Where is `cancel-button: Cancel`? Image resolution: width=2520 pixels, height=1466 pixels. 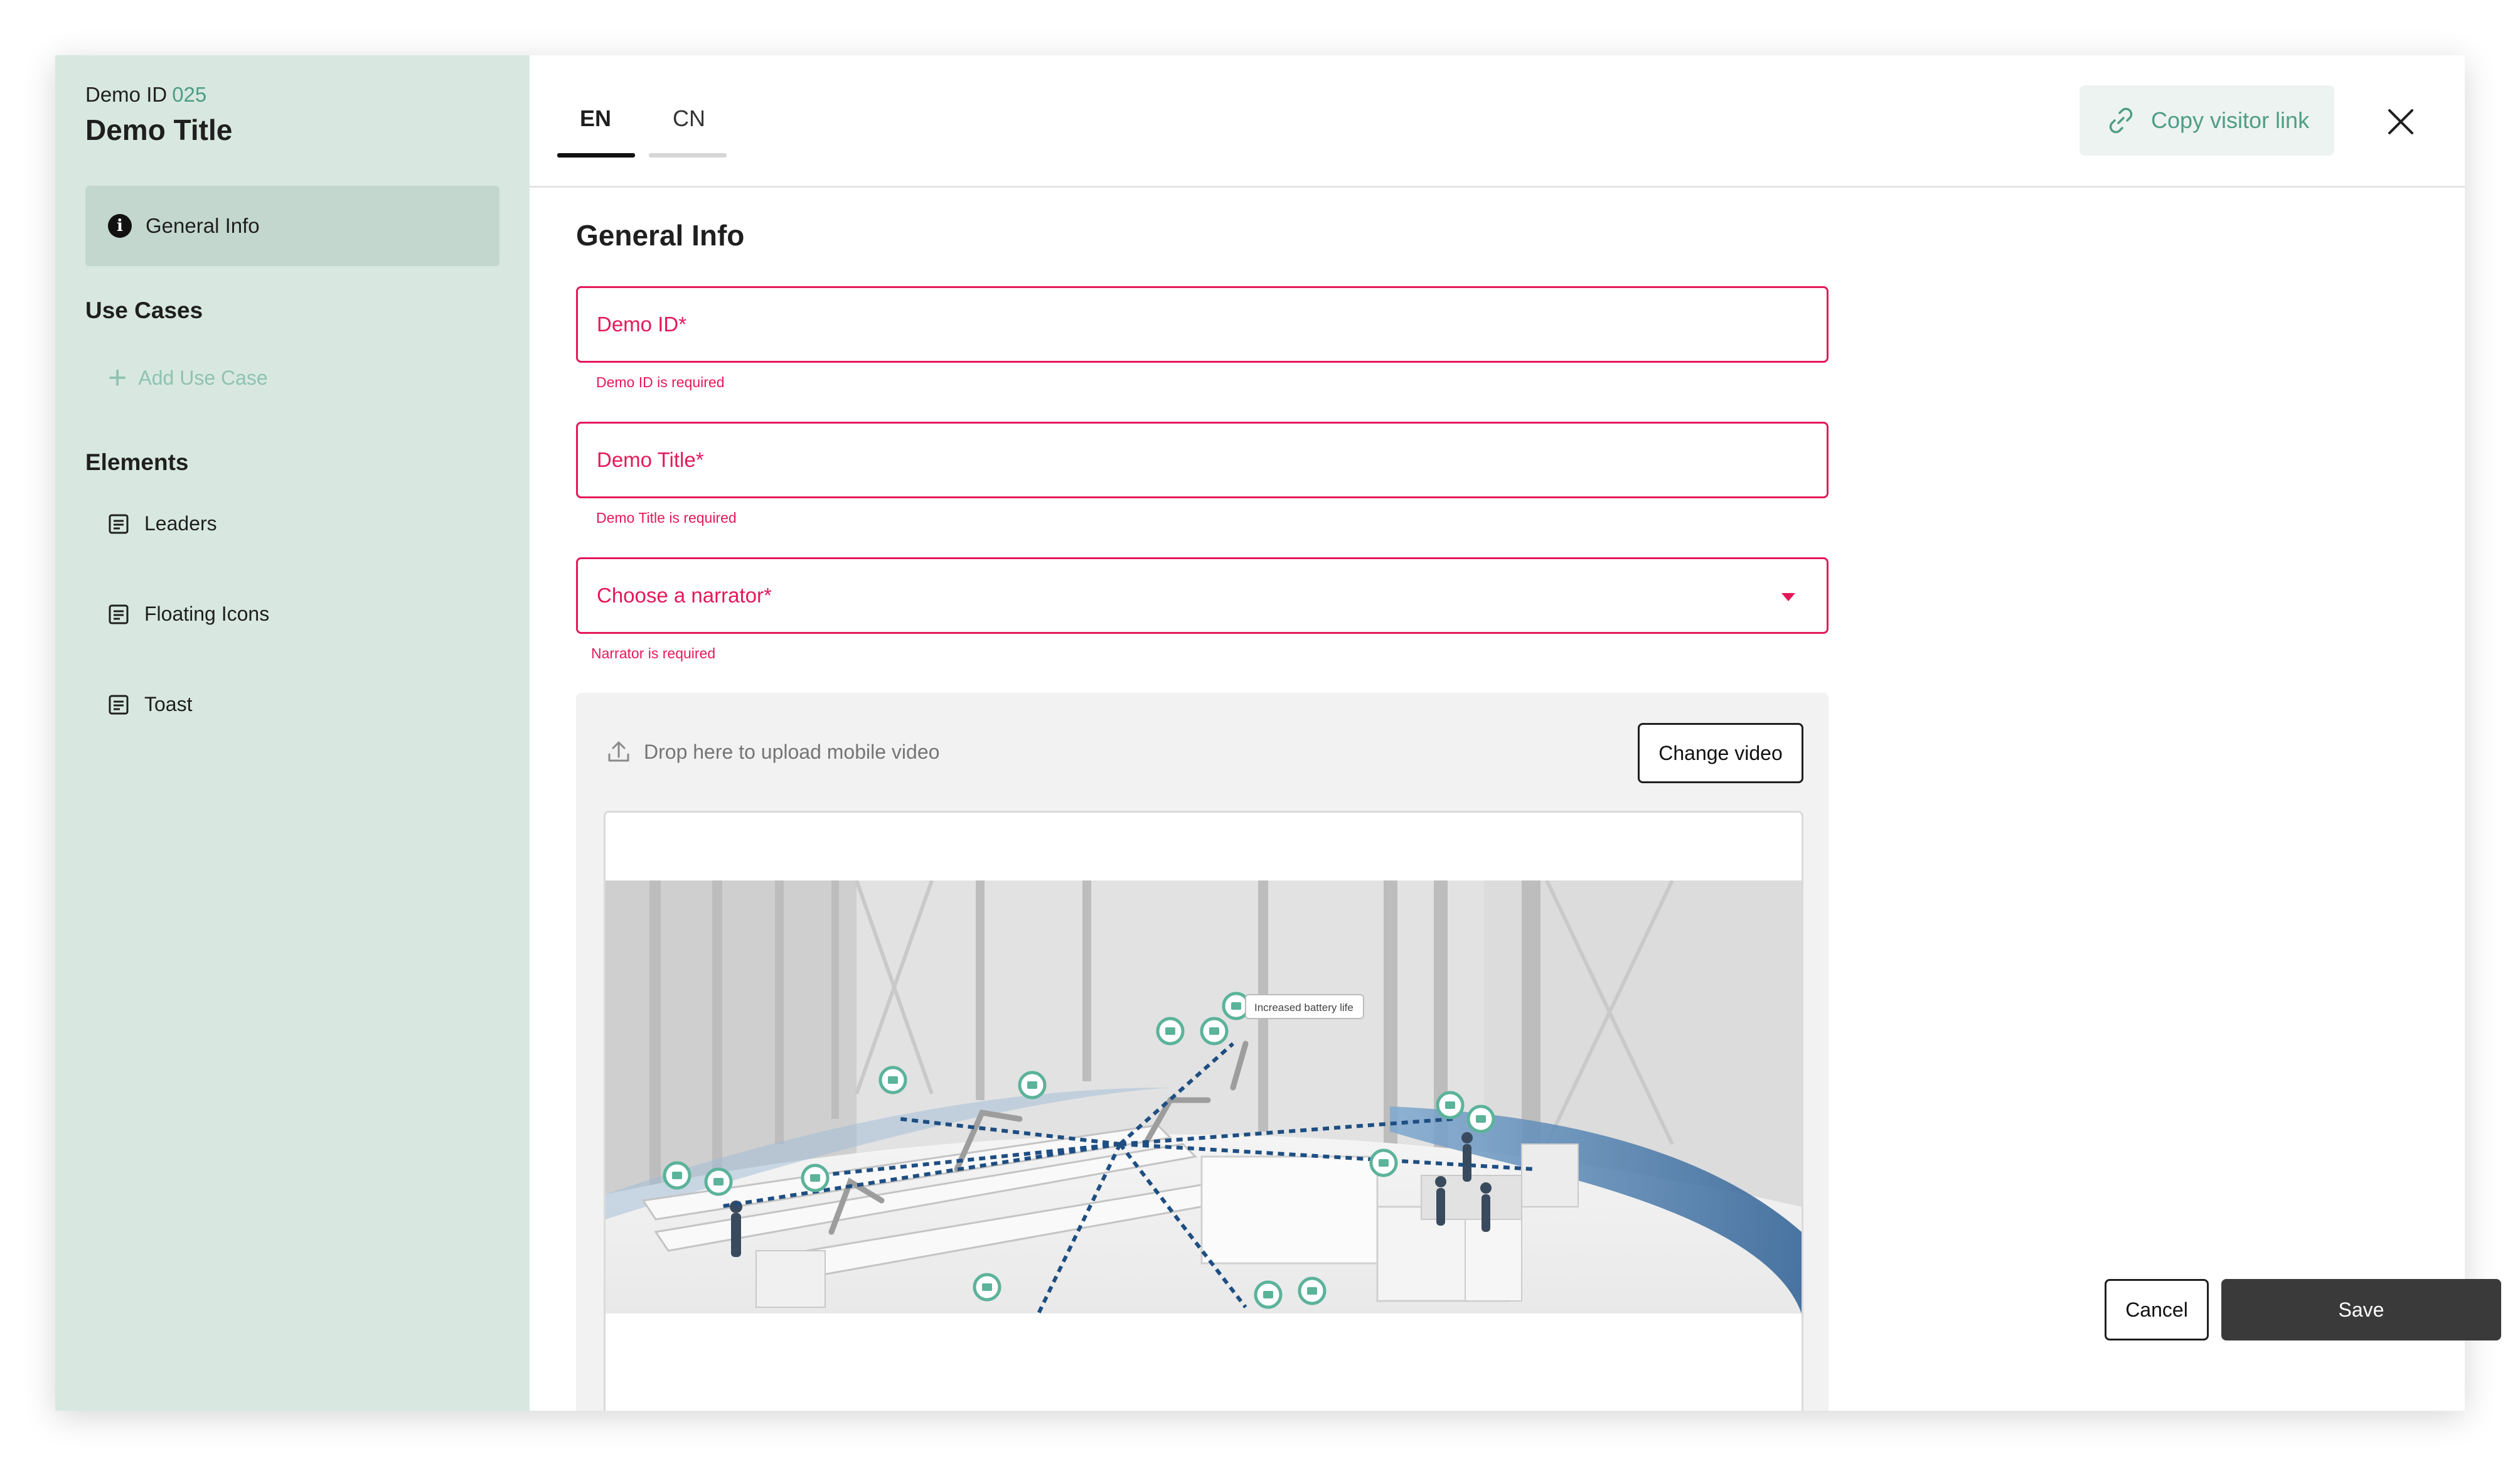 cancel-button: Cancel is located at coordinates (2157, 1309).